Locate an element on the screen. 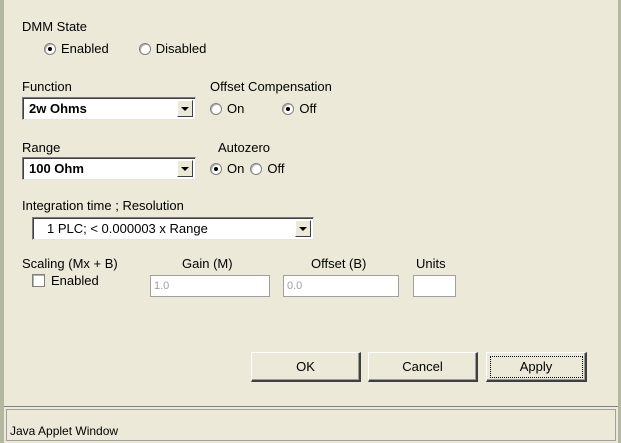 The width and height of the screenshot is (621, 443). ok-button: OK is located at coordinates (306, 367).